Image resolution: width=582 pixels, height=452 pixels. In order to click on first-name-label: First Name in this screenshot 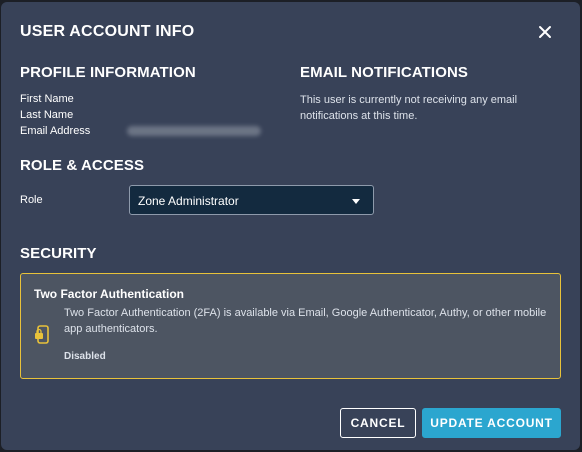, I will do `click(47, 99)`.